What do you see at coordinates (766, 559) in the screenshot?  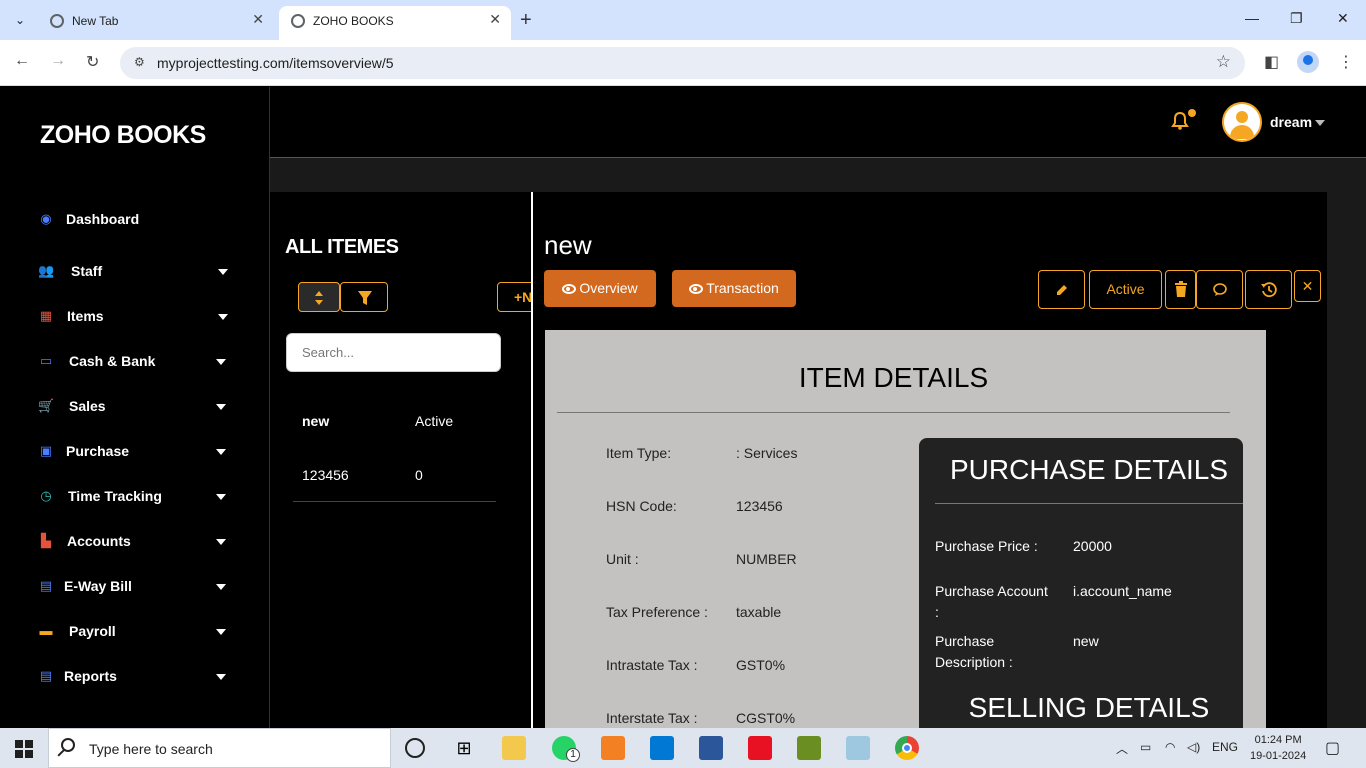 I see `field-value: NUMBER` at bounding box center [766, 559].